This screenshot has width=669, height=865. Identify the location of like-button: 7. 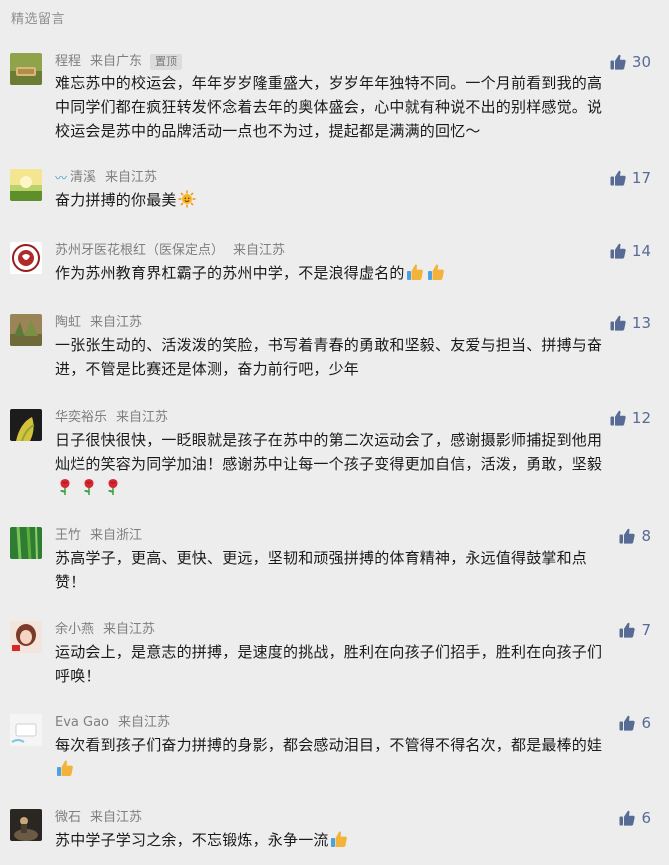
(635, 630).